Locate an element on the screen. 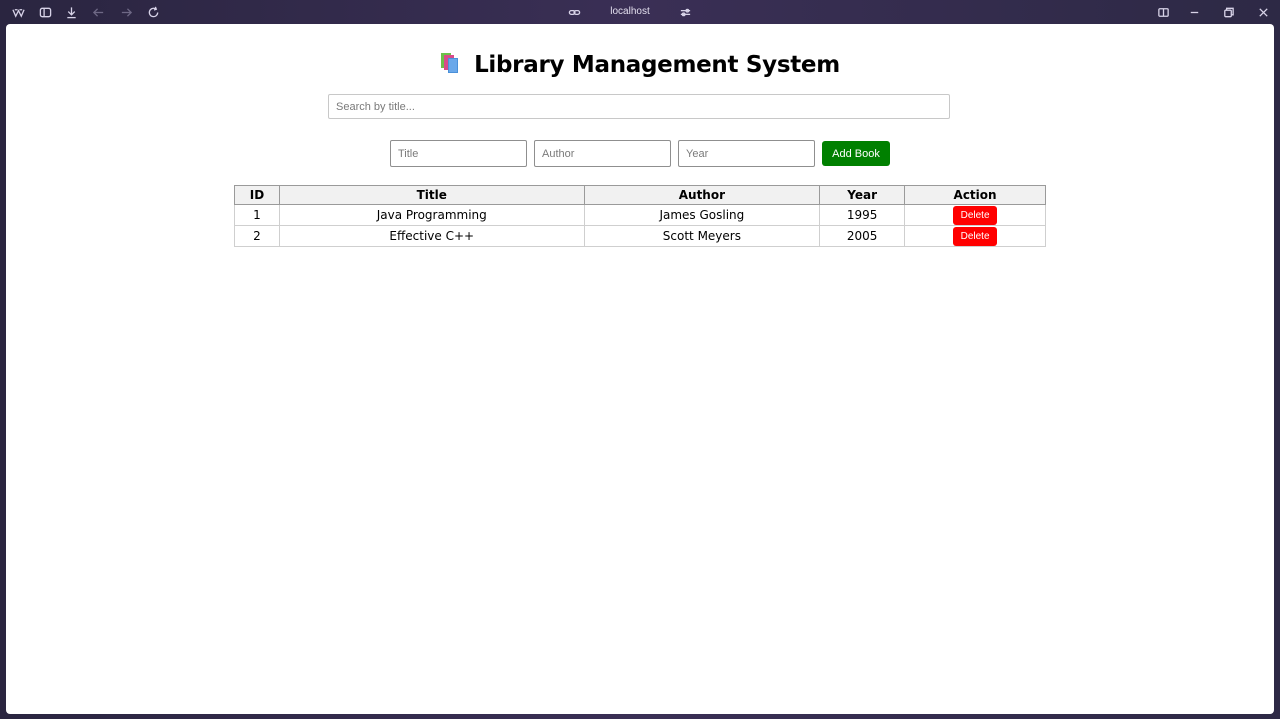  cell-author: James Gosling is located at coordinates (702, 215).